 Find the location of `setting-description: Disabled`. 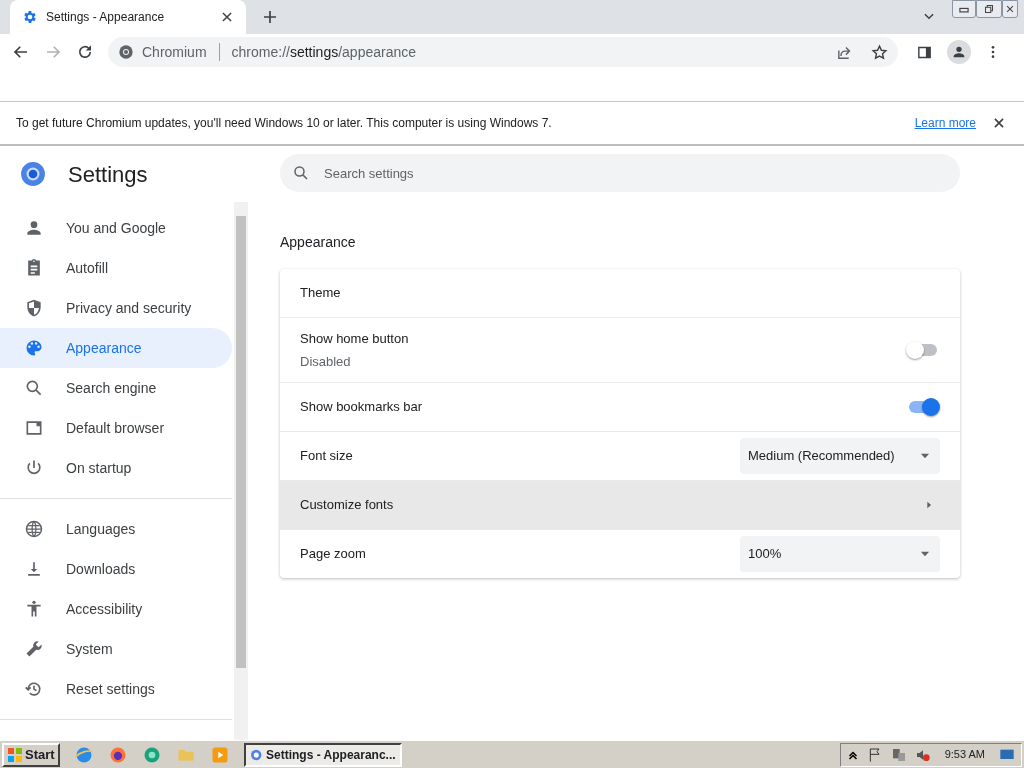

setting-description: Disabled is located at coordinates (325, 362).